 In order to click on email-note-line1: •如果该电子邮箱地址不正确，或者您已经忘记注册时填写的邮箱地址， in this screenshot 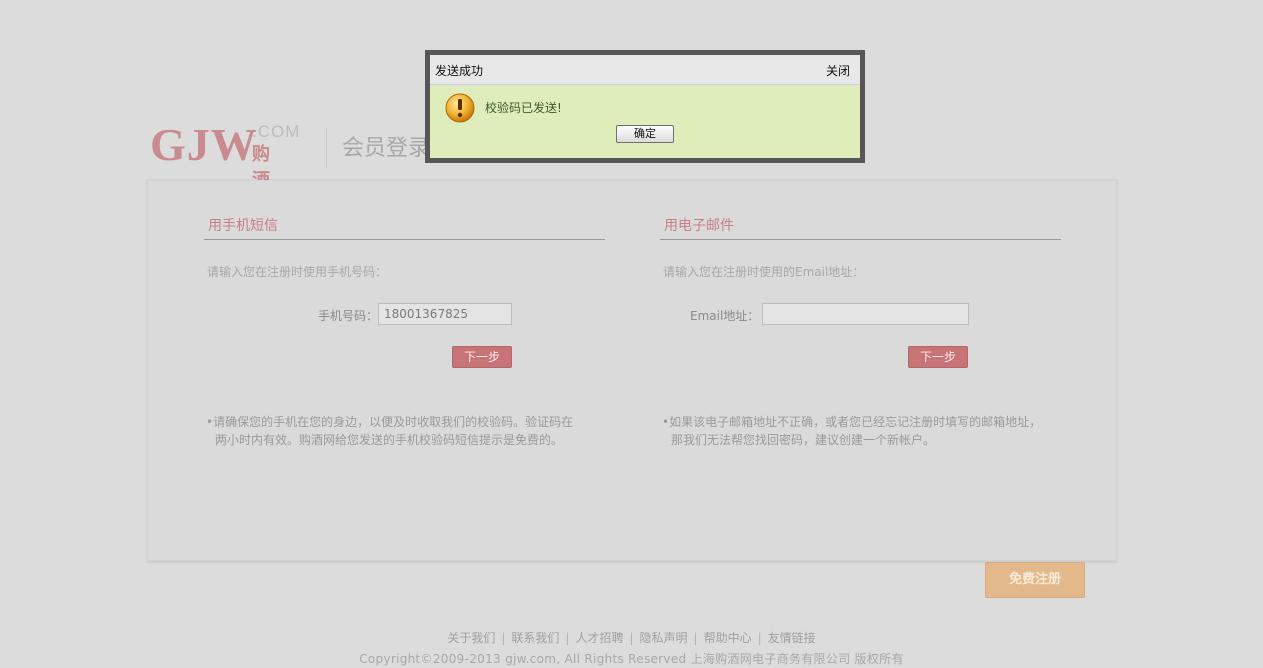, I will do `click(852, 422)`.